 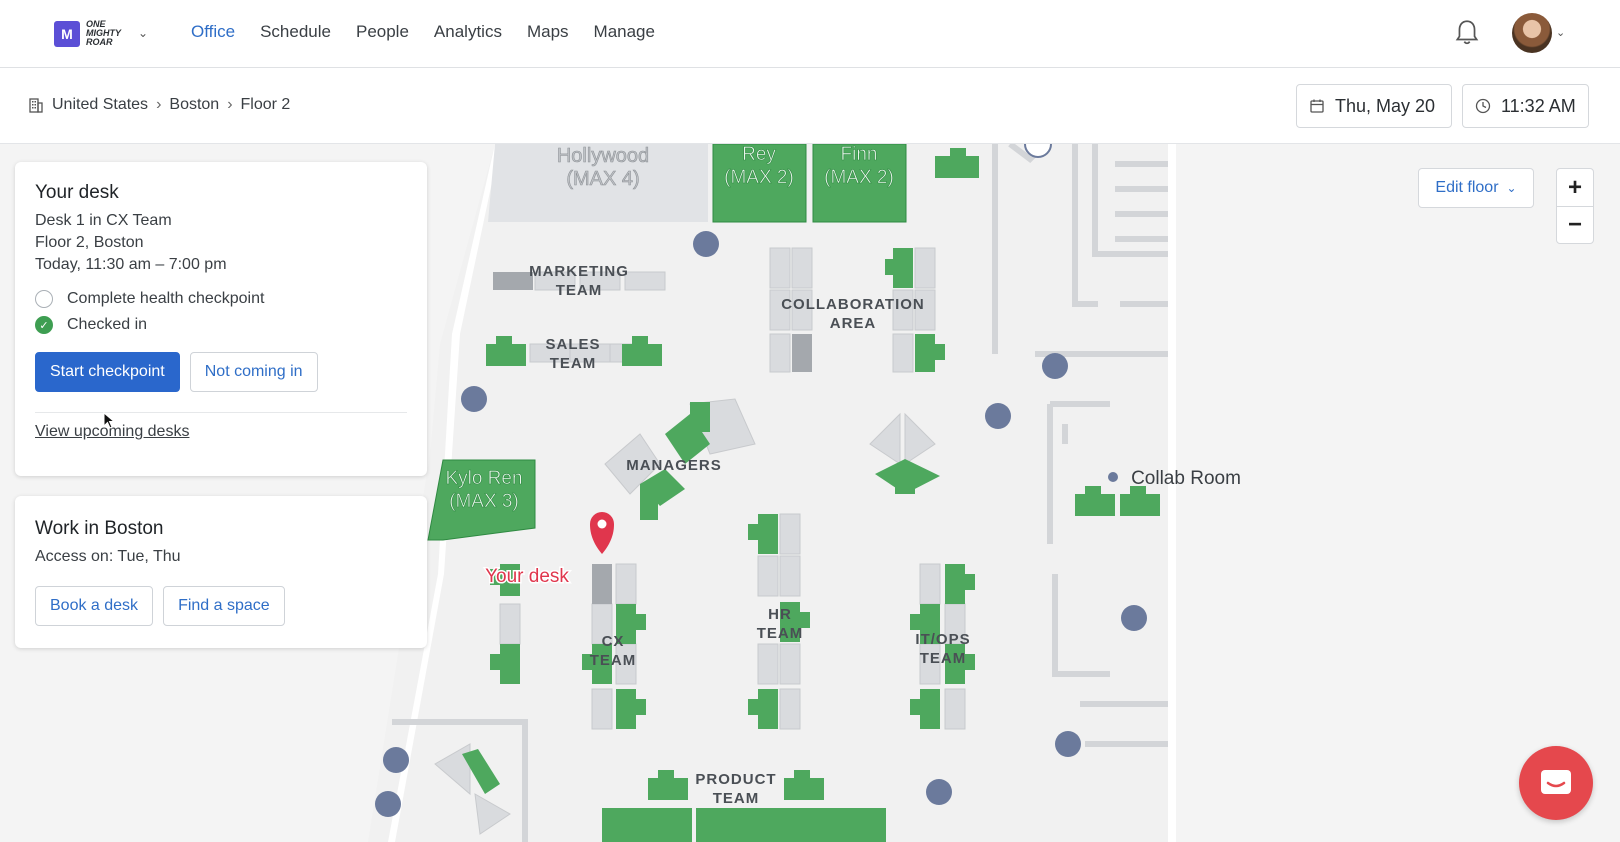 What do you see at coordinates (221, 412) in the screenshot?
I see `divider` at bounding box center [221, 412].